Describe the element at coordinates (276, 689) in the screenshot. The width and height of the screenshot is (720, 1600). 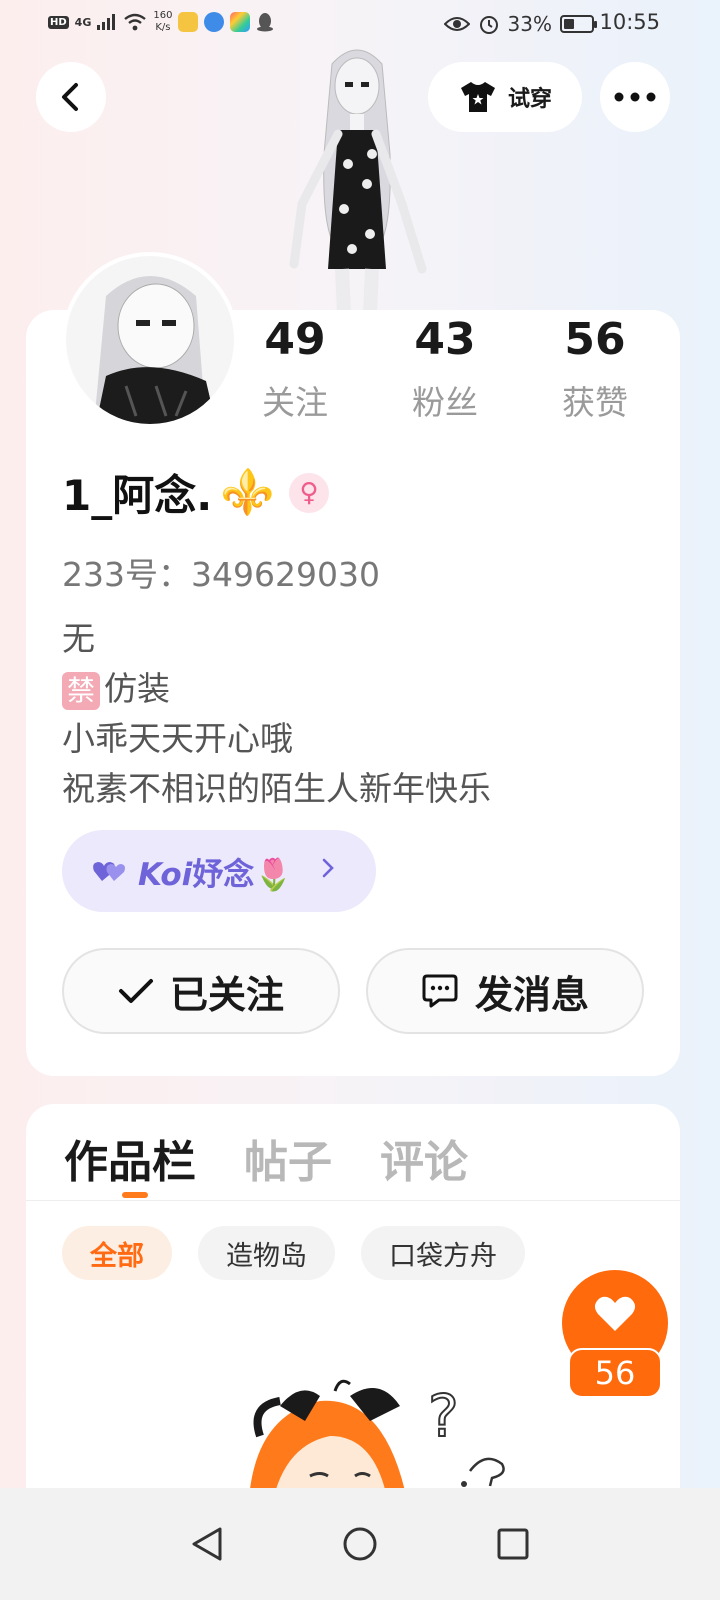
I see `bio-line-with-badge: 禁仿装` at that location.